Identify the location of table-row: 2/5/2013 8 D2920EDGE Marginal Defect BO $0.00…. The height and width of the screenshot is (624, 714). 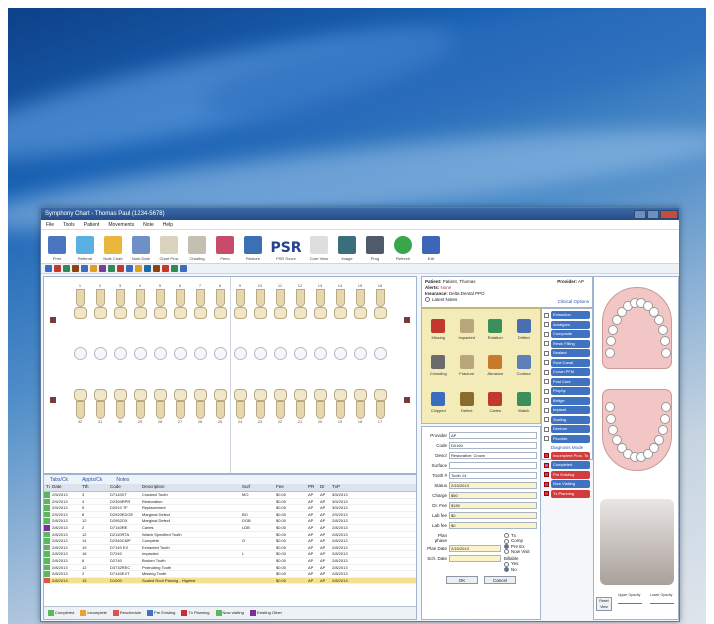
(230, 515).